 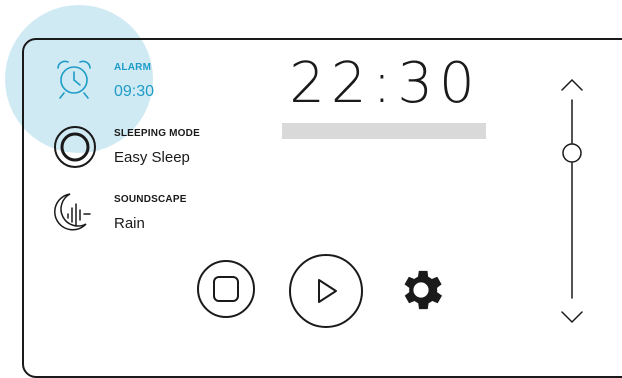 What do you see at coordinates (152, 157) in the screenshot?
I see `sleeping-mode-value: Easy Sleep` at bounding box center [152, 157].